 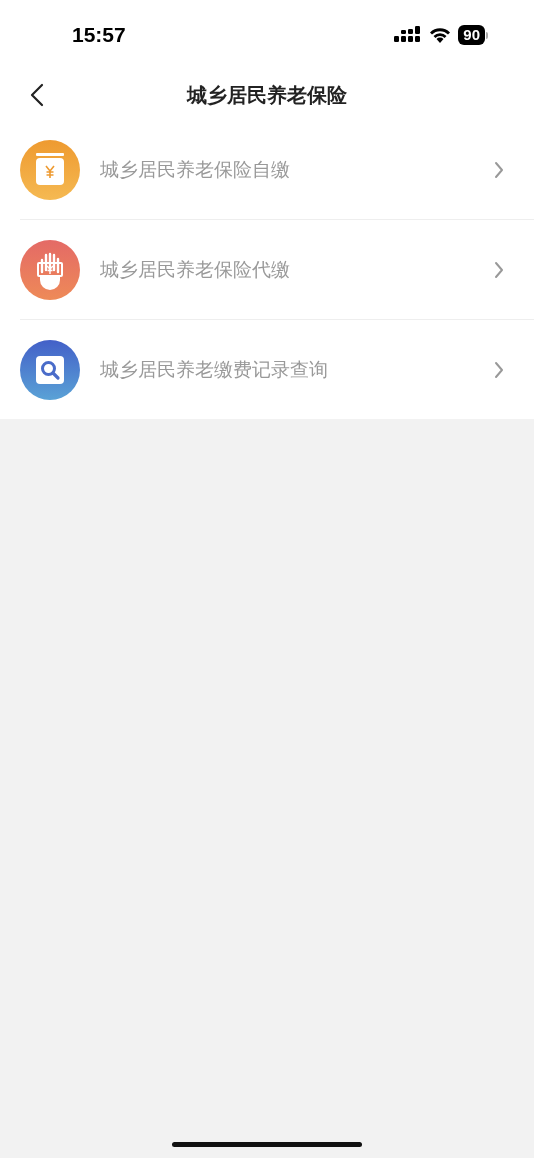 I want to click on search-icon, so click(x=50, y=369).